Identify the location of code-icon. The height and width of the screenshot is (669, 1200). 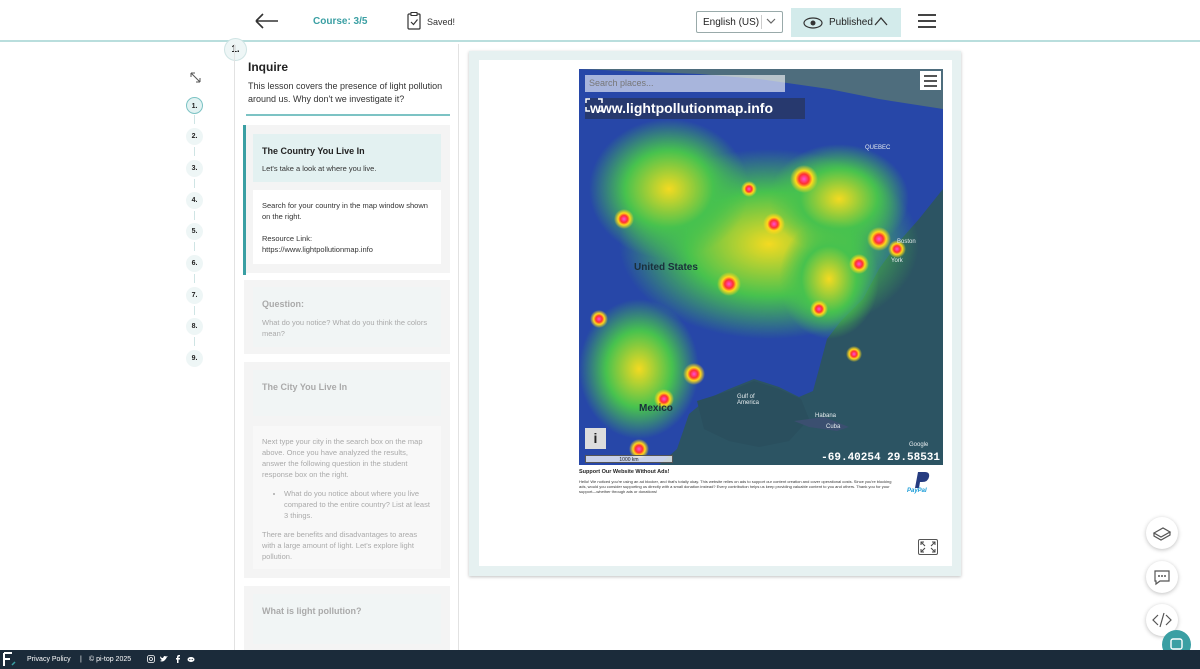
(1162, 620).